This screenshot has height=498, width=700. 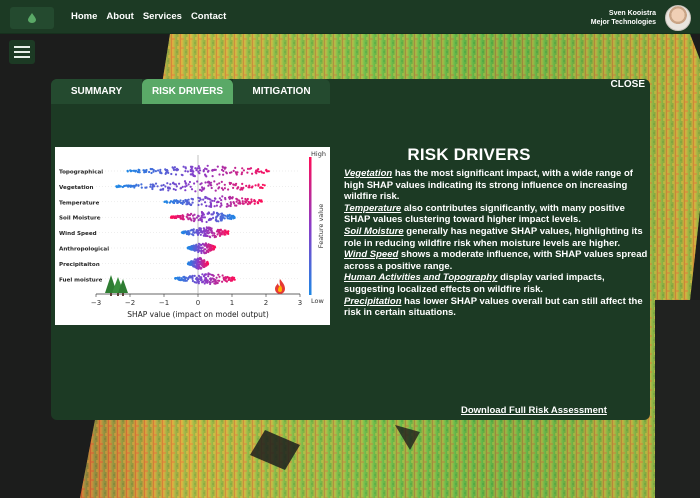 I want to click on hamburger-menu-button, so click(x=22, y=52).